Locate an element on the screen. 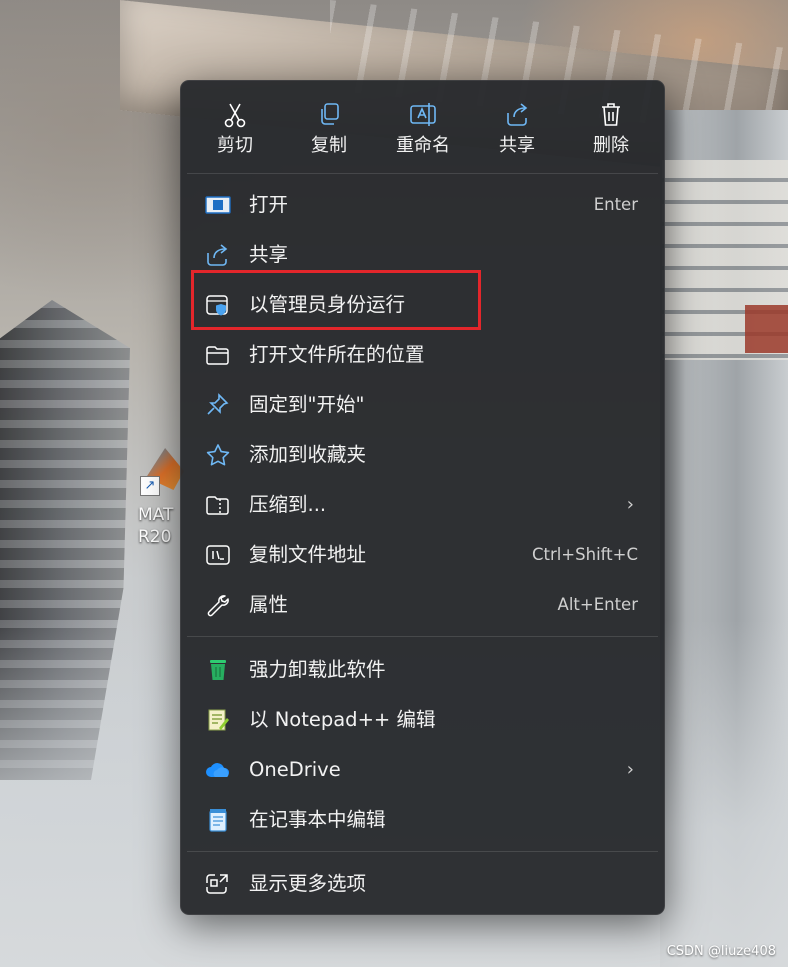 The width and height of the screenshot is (788, 967). menu-item-onedrive: OneDrive › is located at coordinates (422, 770).